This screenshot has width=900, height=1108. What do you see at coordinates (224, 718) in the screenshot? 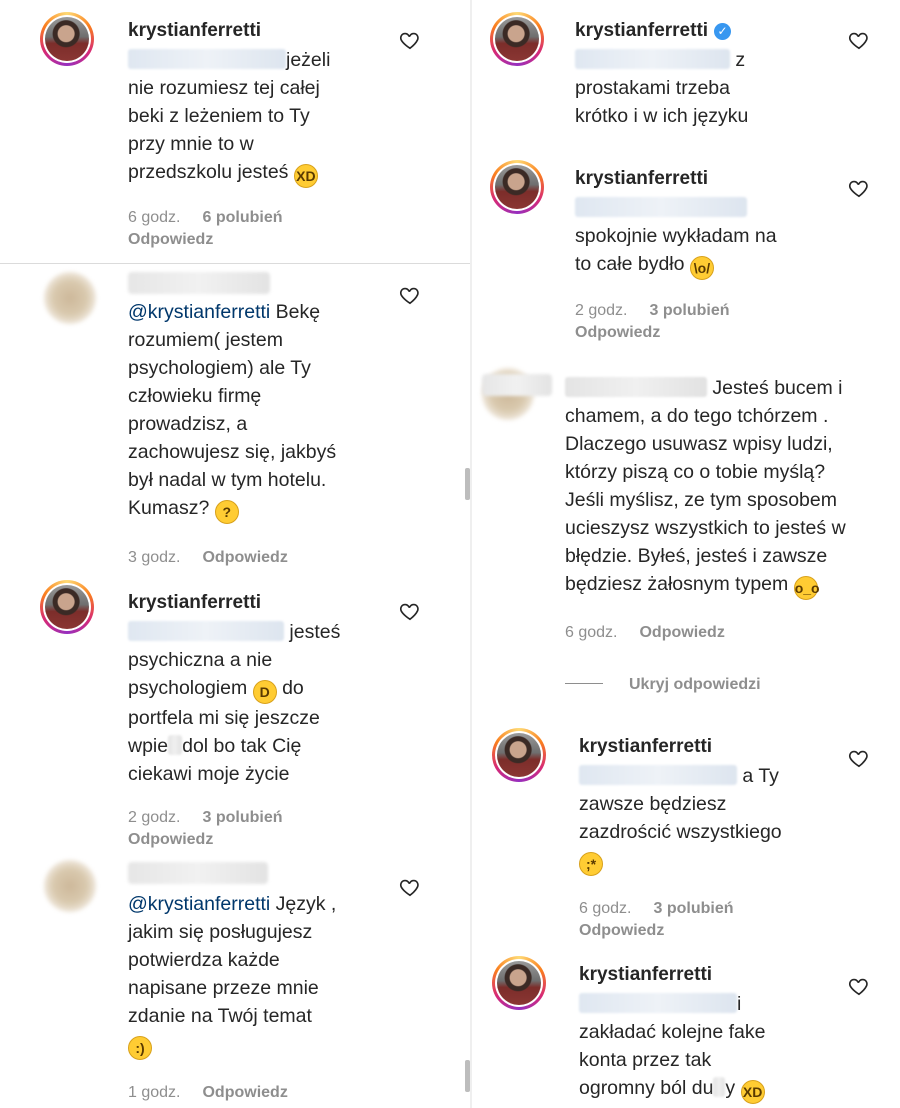
I see `comment-line: portfela mi się jeszcze` at bounding box center [224, 718].